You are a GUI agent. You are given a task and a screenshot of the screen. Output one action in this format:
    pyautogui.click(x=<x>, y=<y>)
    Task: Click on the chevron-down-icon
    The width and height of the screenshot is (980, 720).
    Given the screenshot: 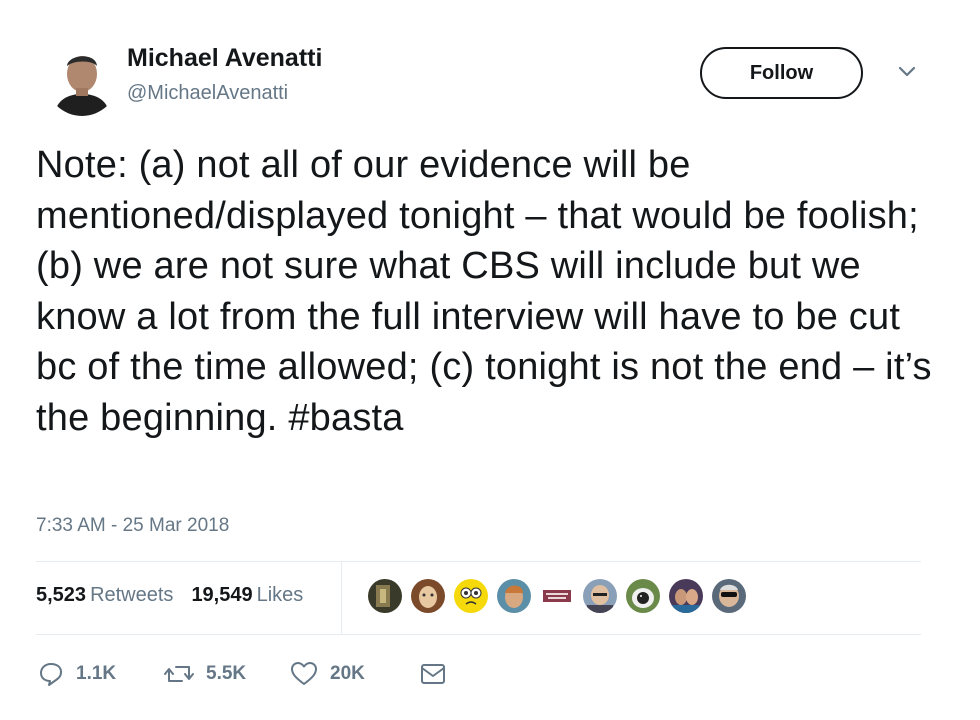 What is the action you would take?
    pyautogui.click(x=907, y=72)
    